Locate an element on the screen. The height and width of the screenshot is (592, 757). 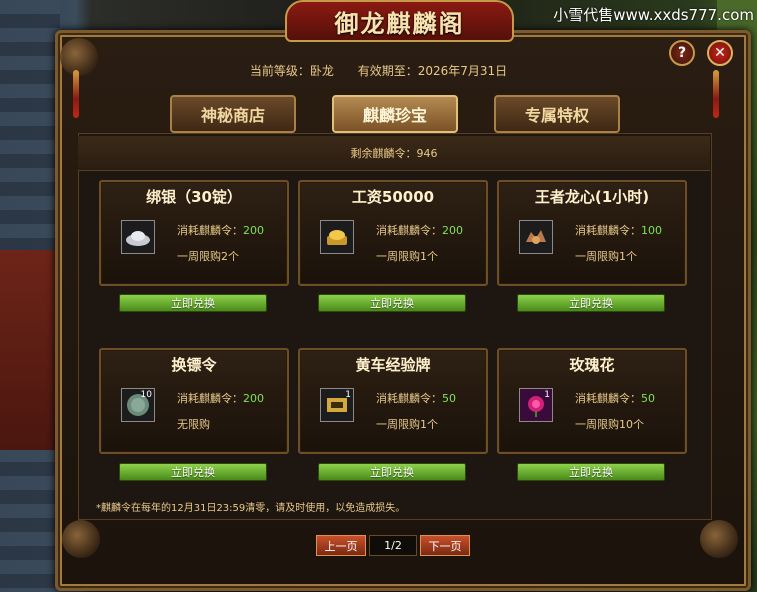
player-info: 当前等级：卧龙 有效期至：2026年7月31日 is located at coordinates (378, 70).